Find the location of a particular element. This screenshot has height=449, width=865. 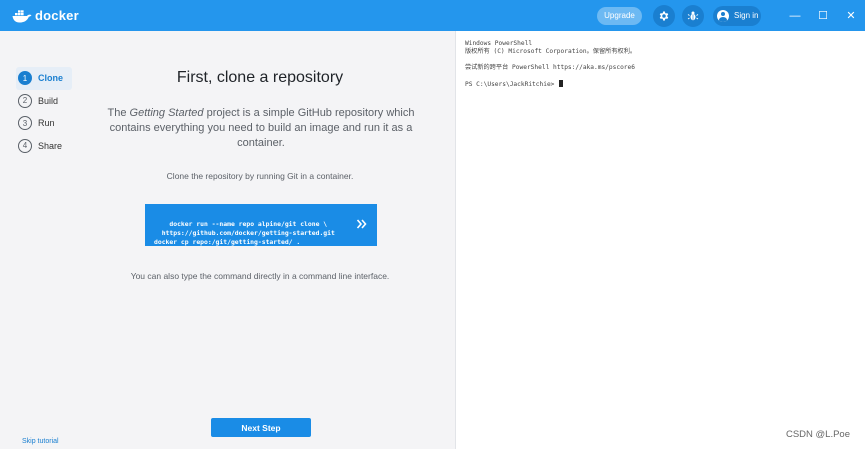

next-step-button: Next Step is located at coordinates (261, 427).